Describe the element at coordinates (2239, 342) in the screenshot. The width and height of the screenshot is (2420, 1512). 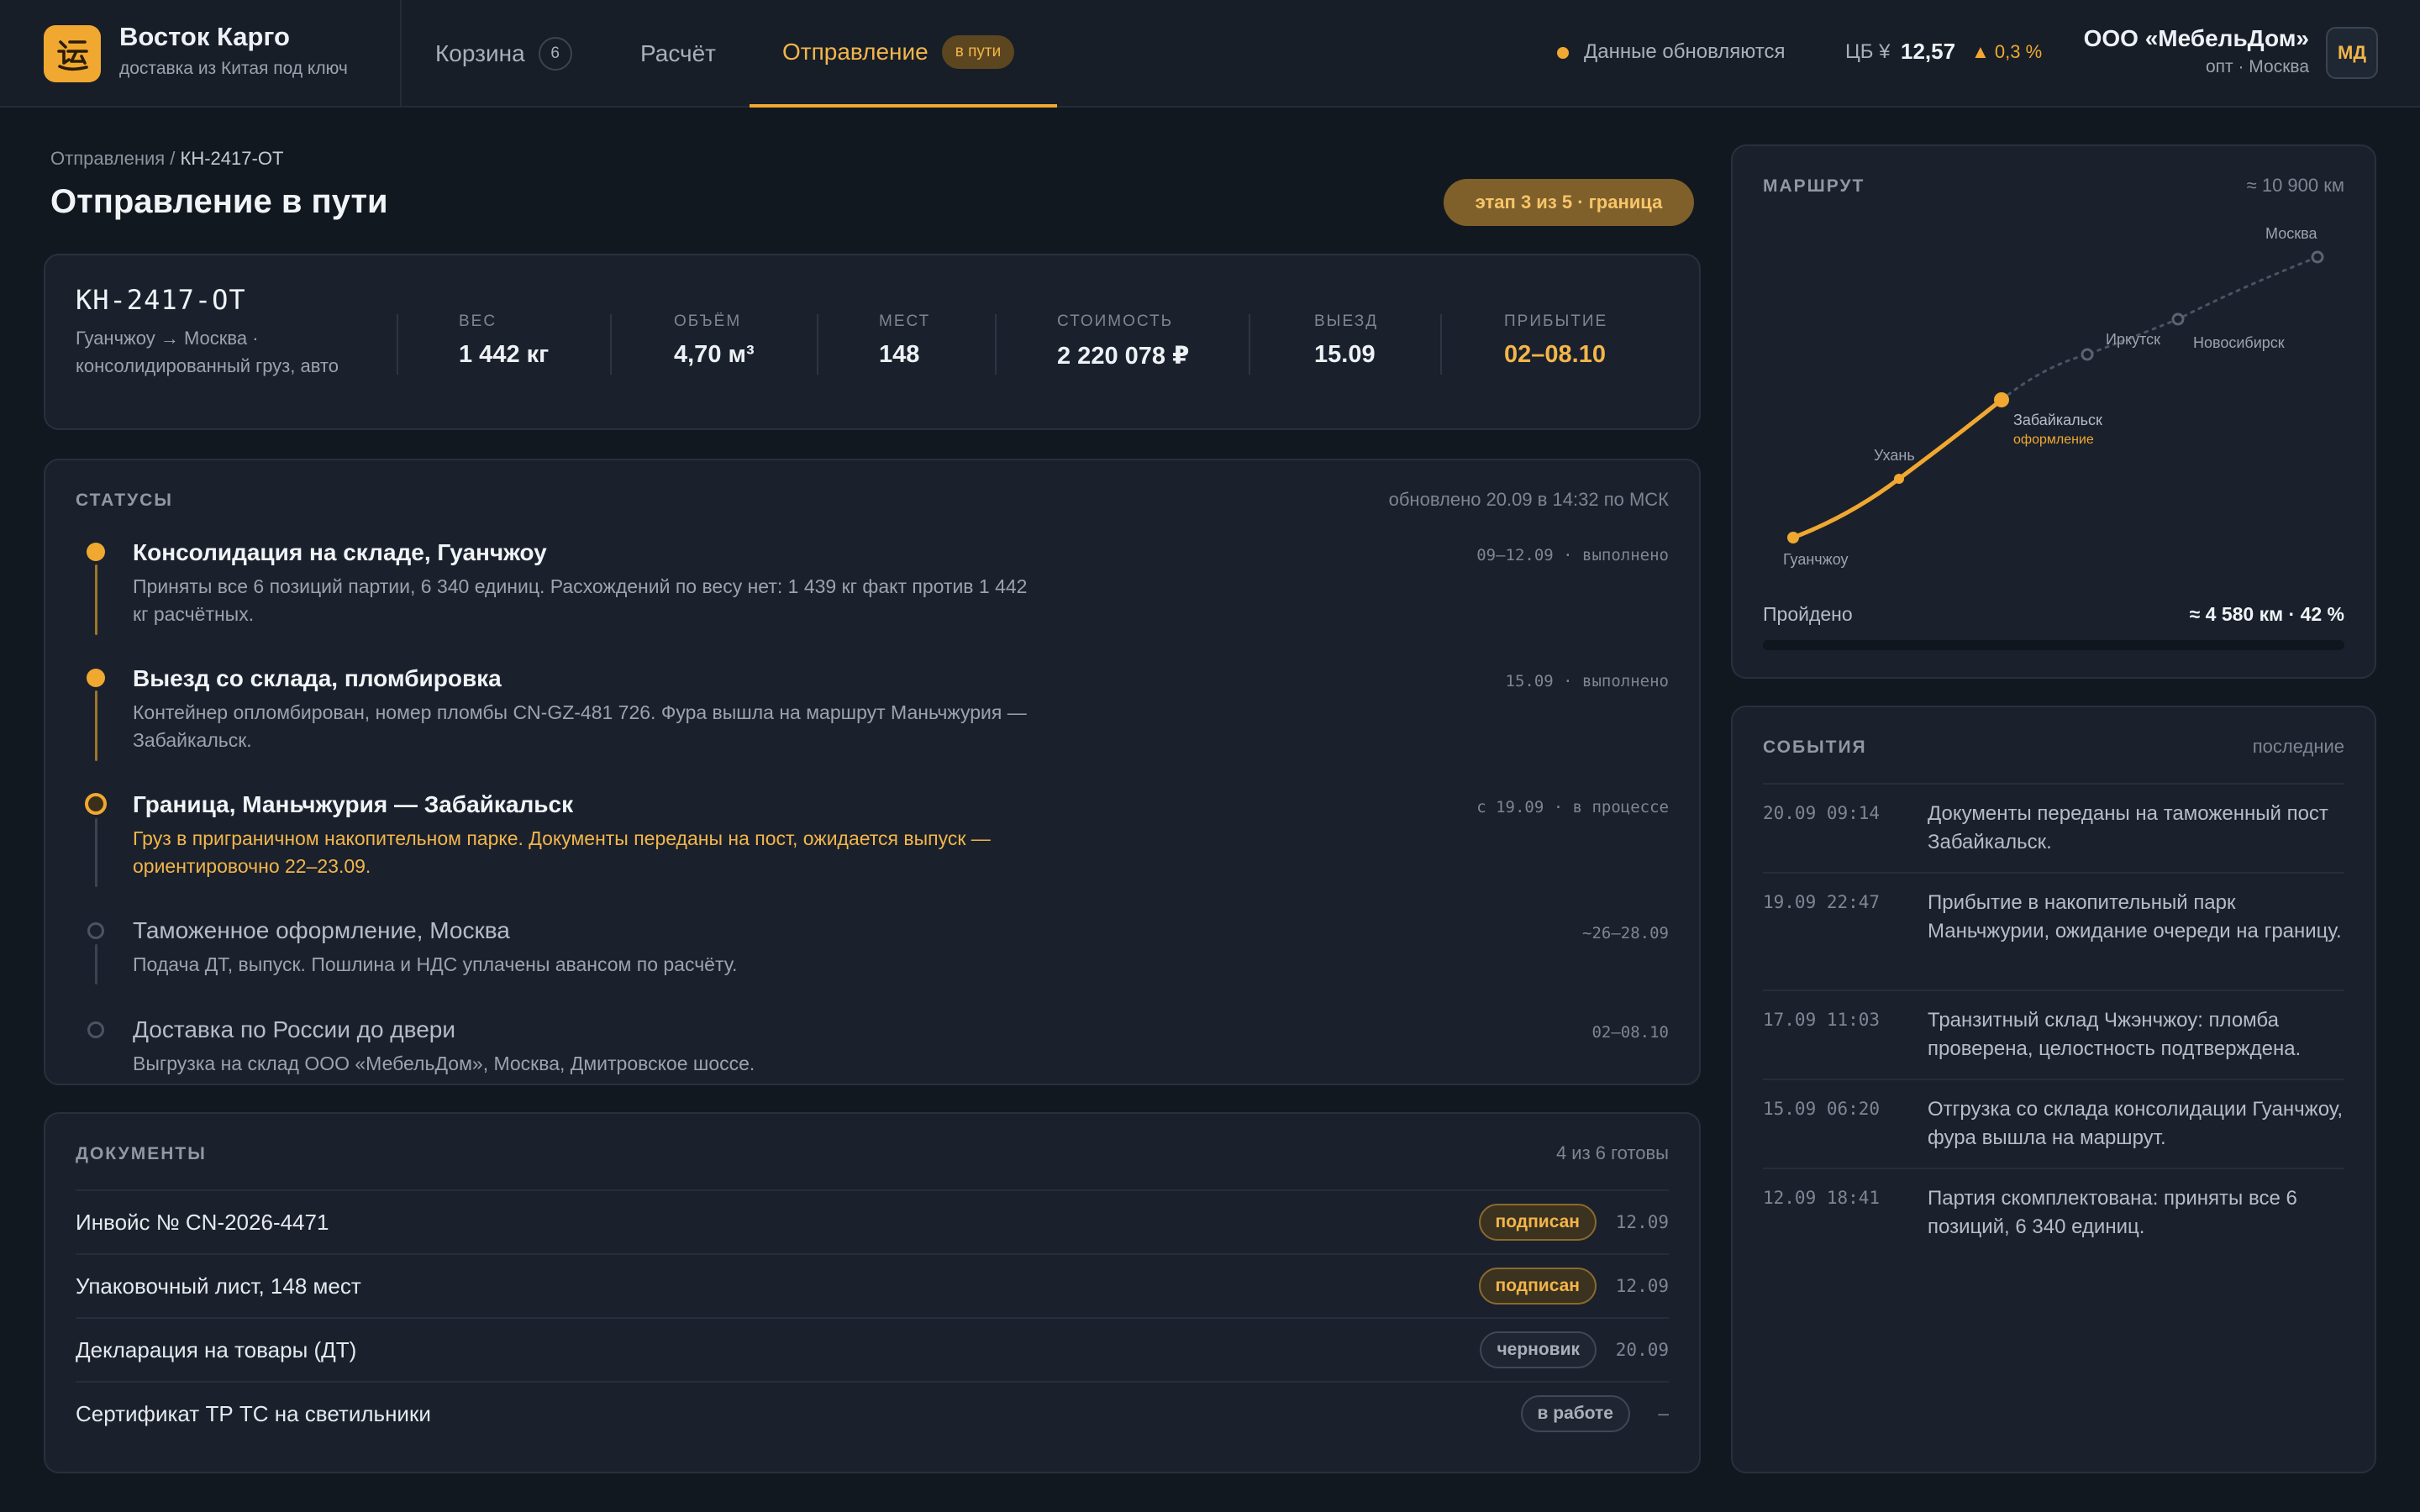
I see `city-label-novosibirsk: Новосибирск` at that location.